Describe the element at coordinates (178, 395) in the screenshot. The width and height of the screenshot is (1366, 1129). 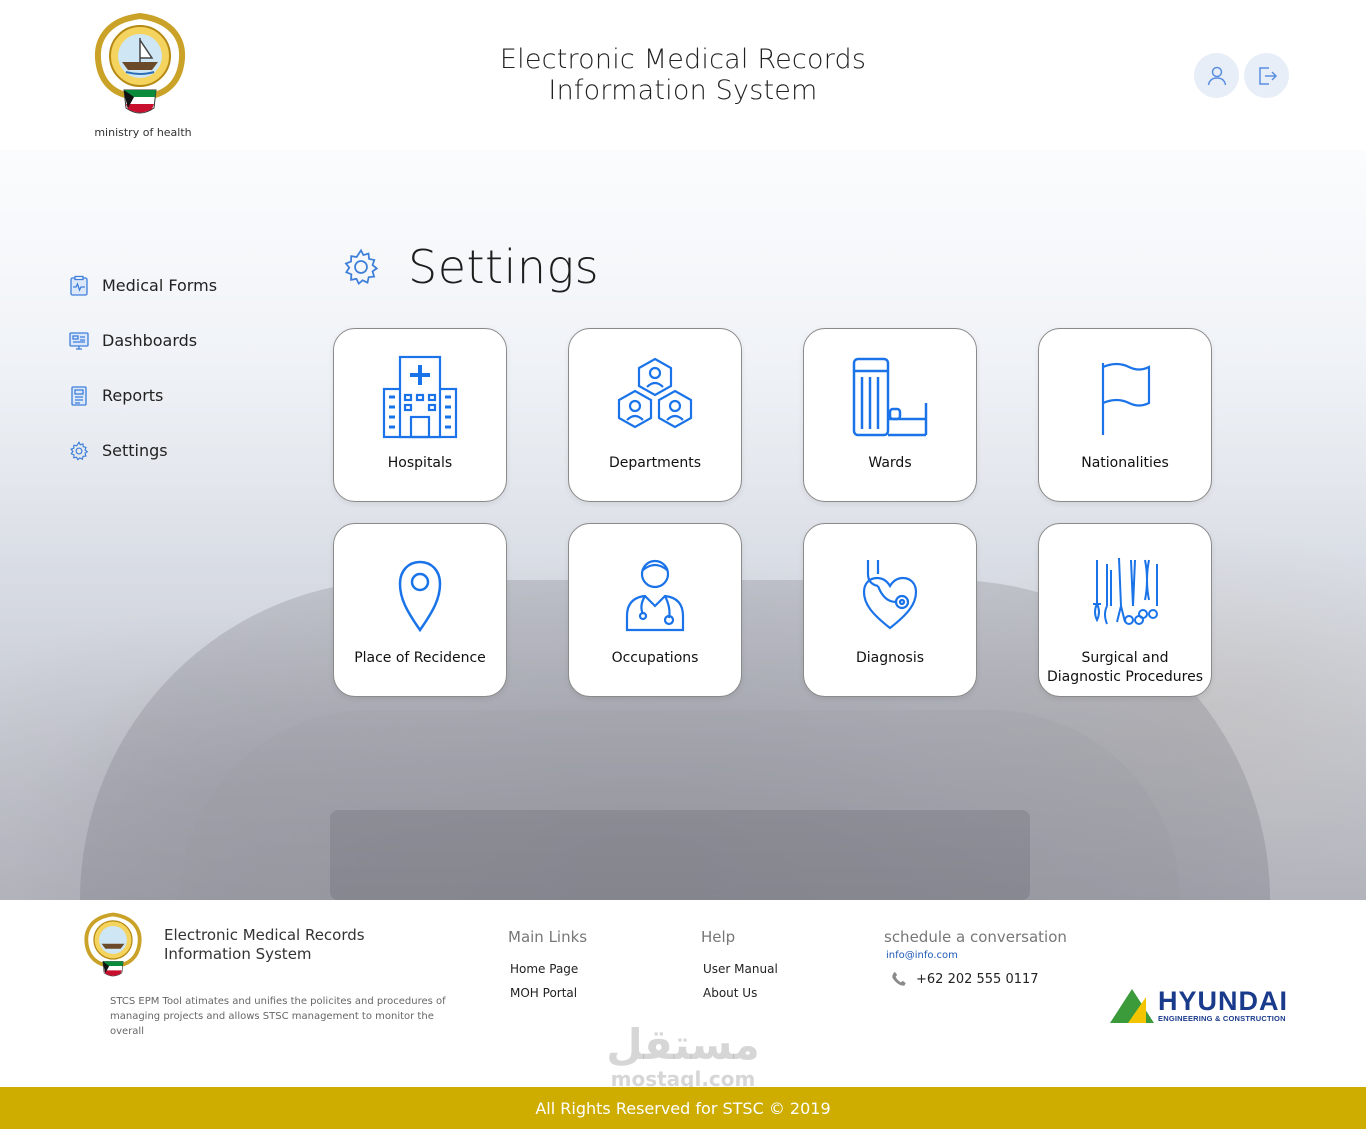
I see `sidebar-item-reports: Reports` at that location.